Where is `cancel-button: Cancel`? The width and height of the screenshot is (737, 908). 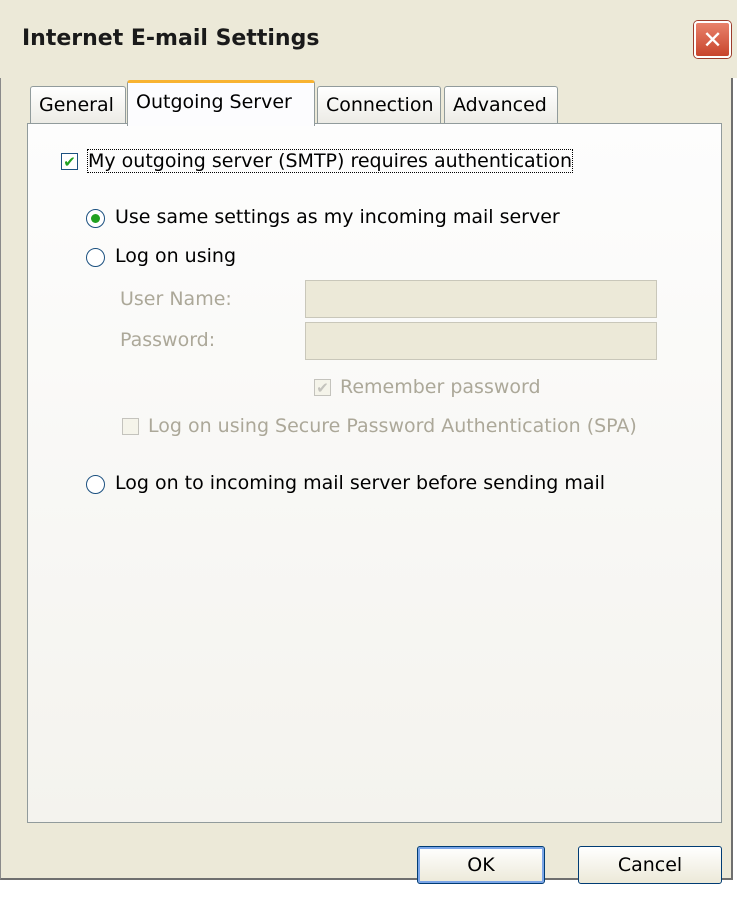 cancel-button: Cancel is located at coordinates (650, 865).